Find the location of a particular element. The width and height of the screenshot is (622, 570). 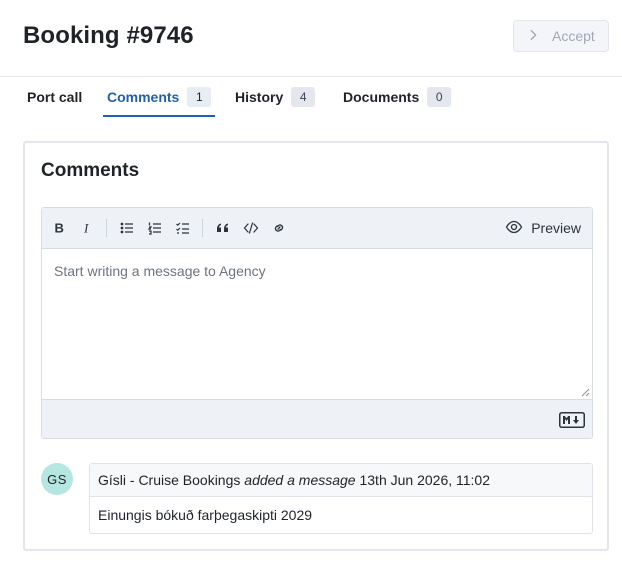

tab-count-badge: 4 is located at coordinates (303, 97).